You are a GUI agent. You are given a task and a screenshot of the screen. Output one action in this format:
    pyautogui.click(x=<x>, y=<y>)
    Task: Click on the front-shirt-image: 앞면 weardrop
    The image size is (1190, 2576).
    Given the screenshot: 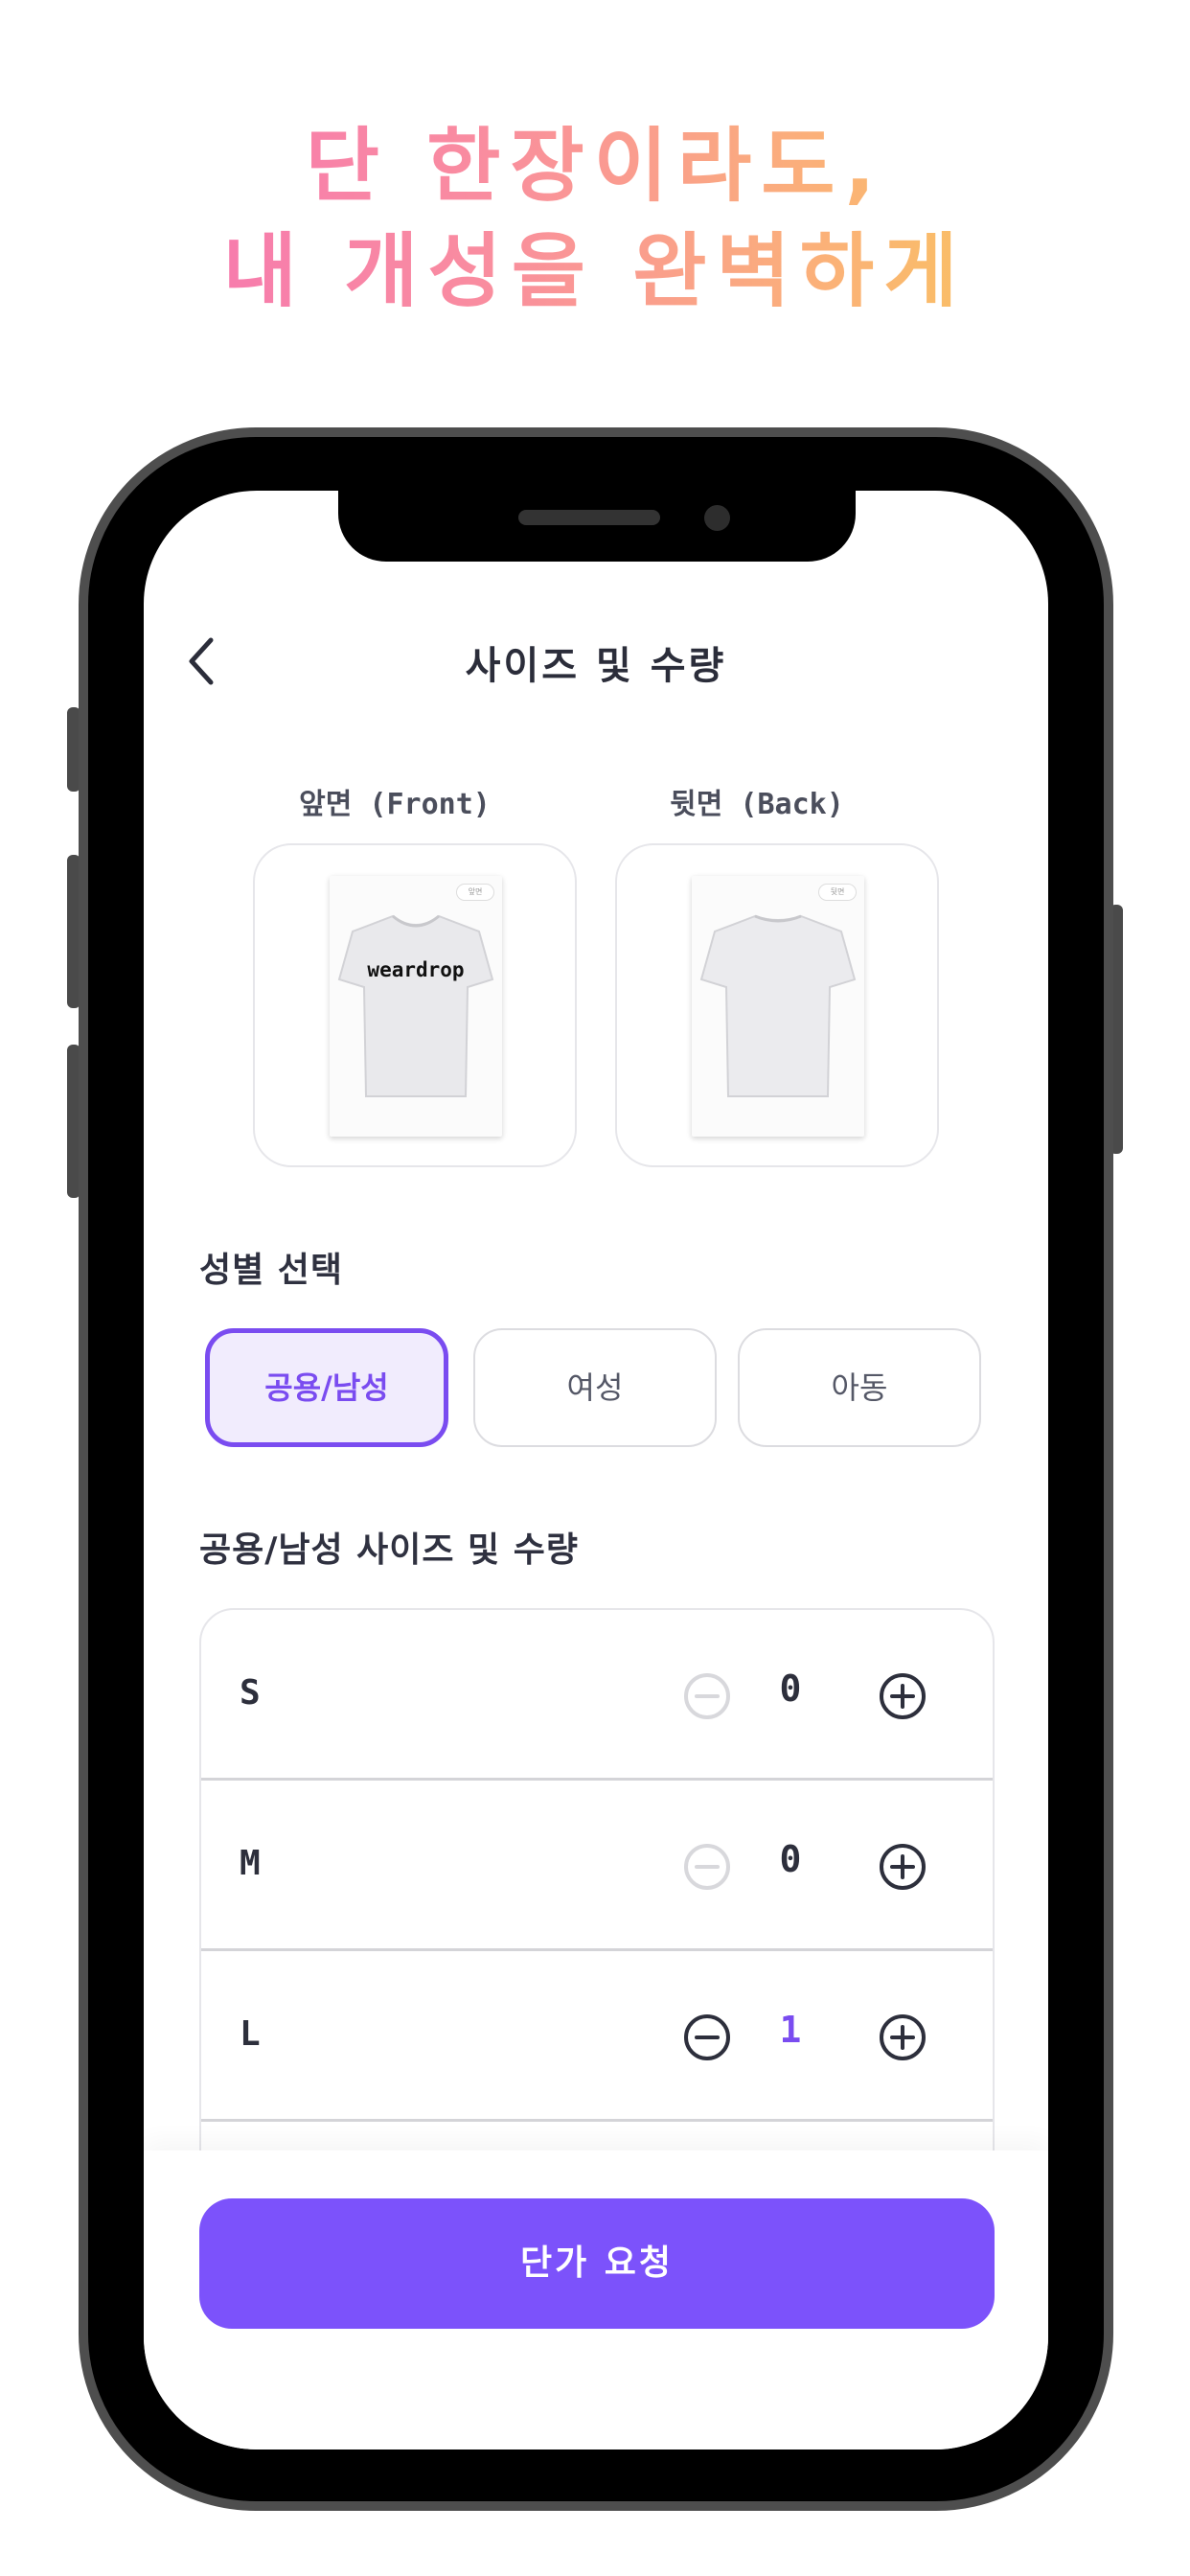 What is the action you would take?
    pyautogui.click(x=416, y=1006)
    